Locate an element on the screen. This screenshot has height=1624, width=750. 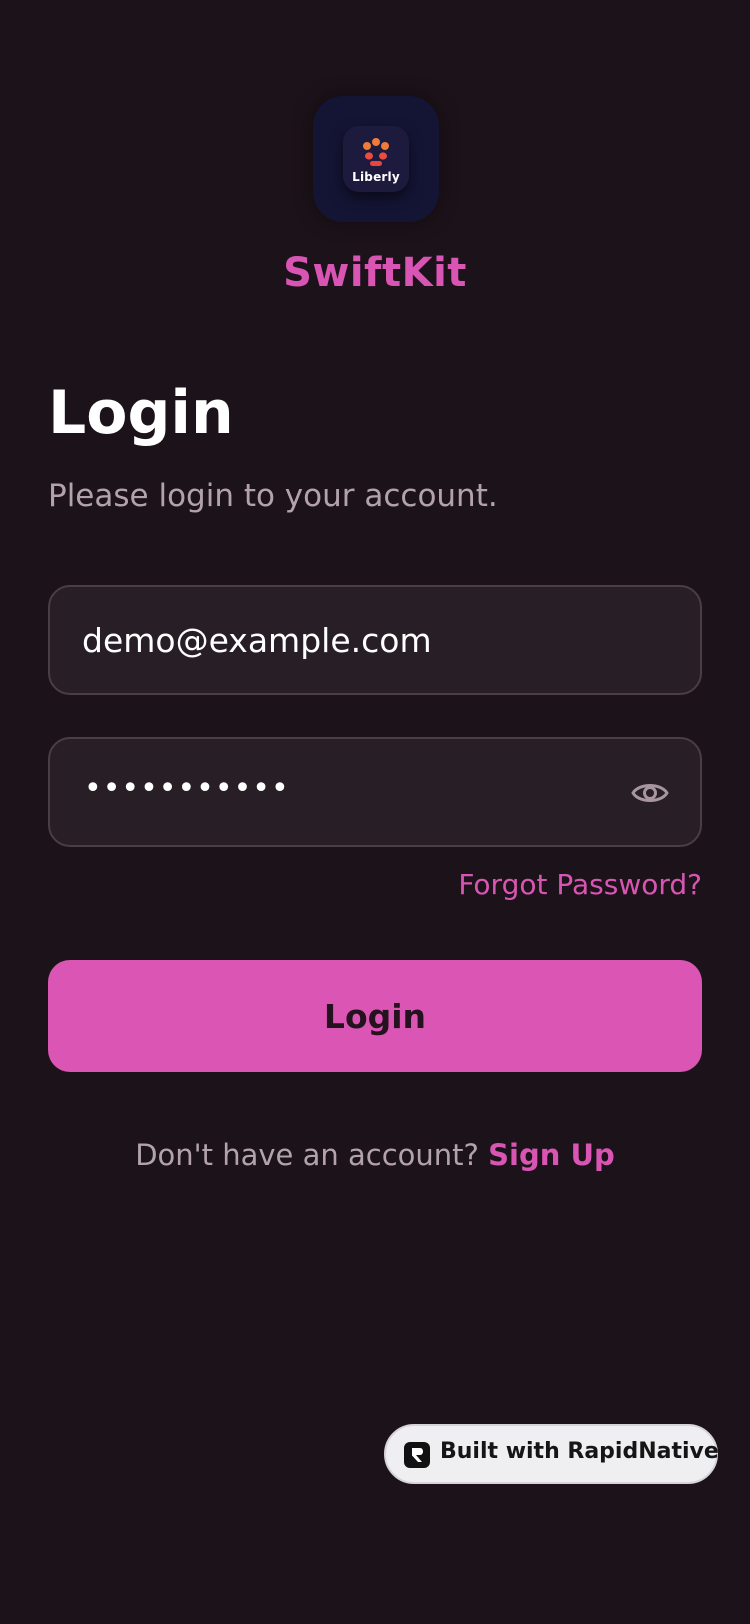
rapidnative-logo-icon is located at coordinates (417, 1455).